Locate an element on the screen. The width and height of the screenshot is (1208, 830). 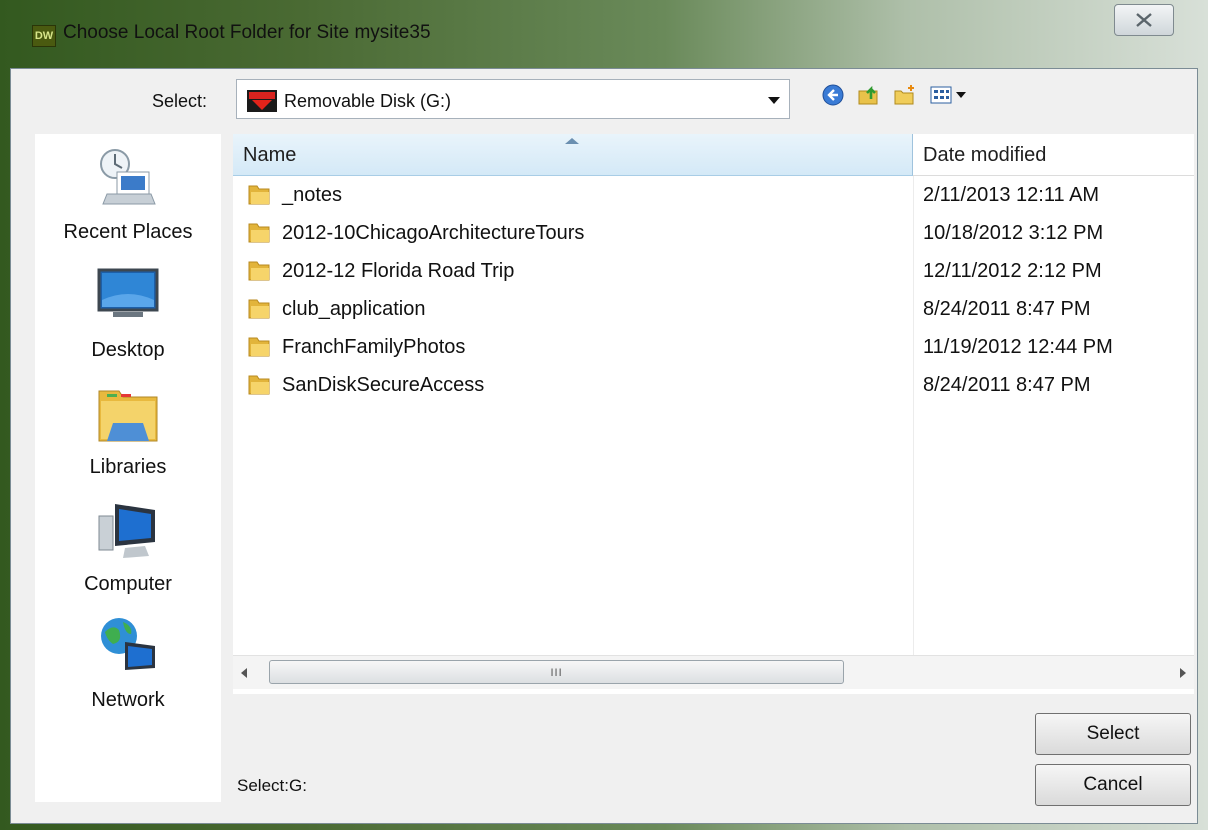
place-label: Computer is located at coordinates (128, 584).